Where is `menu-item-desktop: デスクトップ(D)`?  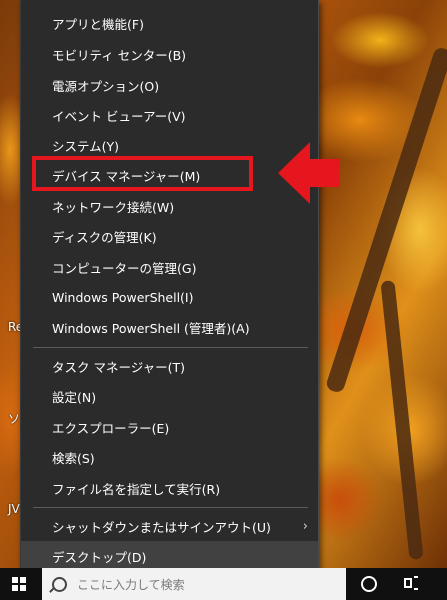
menu-item-desktop: デスクトップ(D) is located at coordinates (169, 556).